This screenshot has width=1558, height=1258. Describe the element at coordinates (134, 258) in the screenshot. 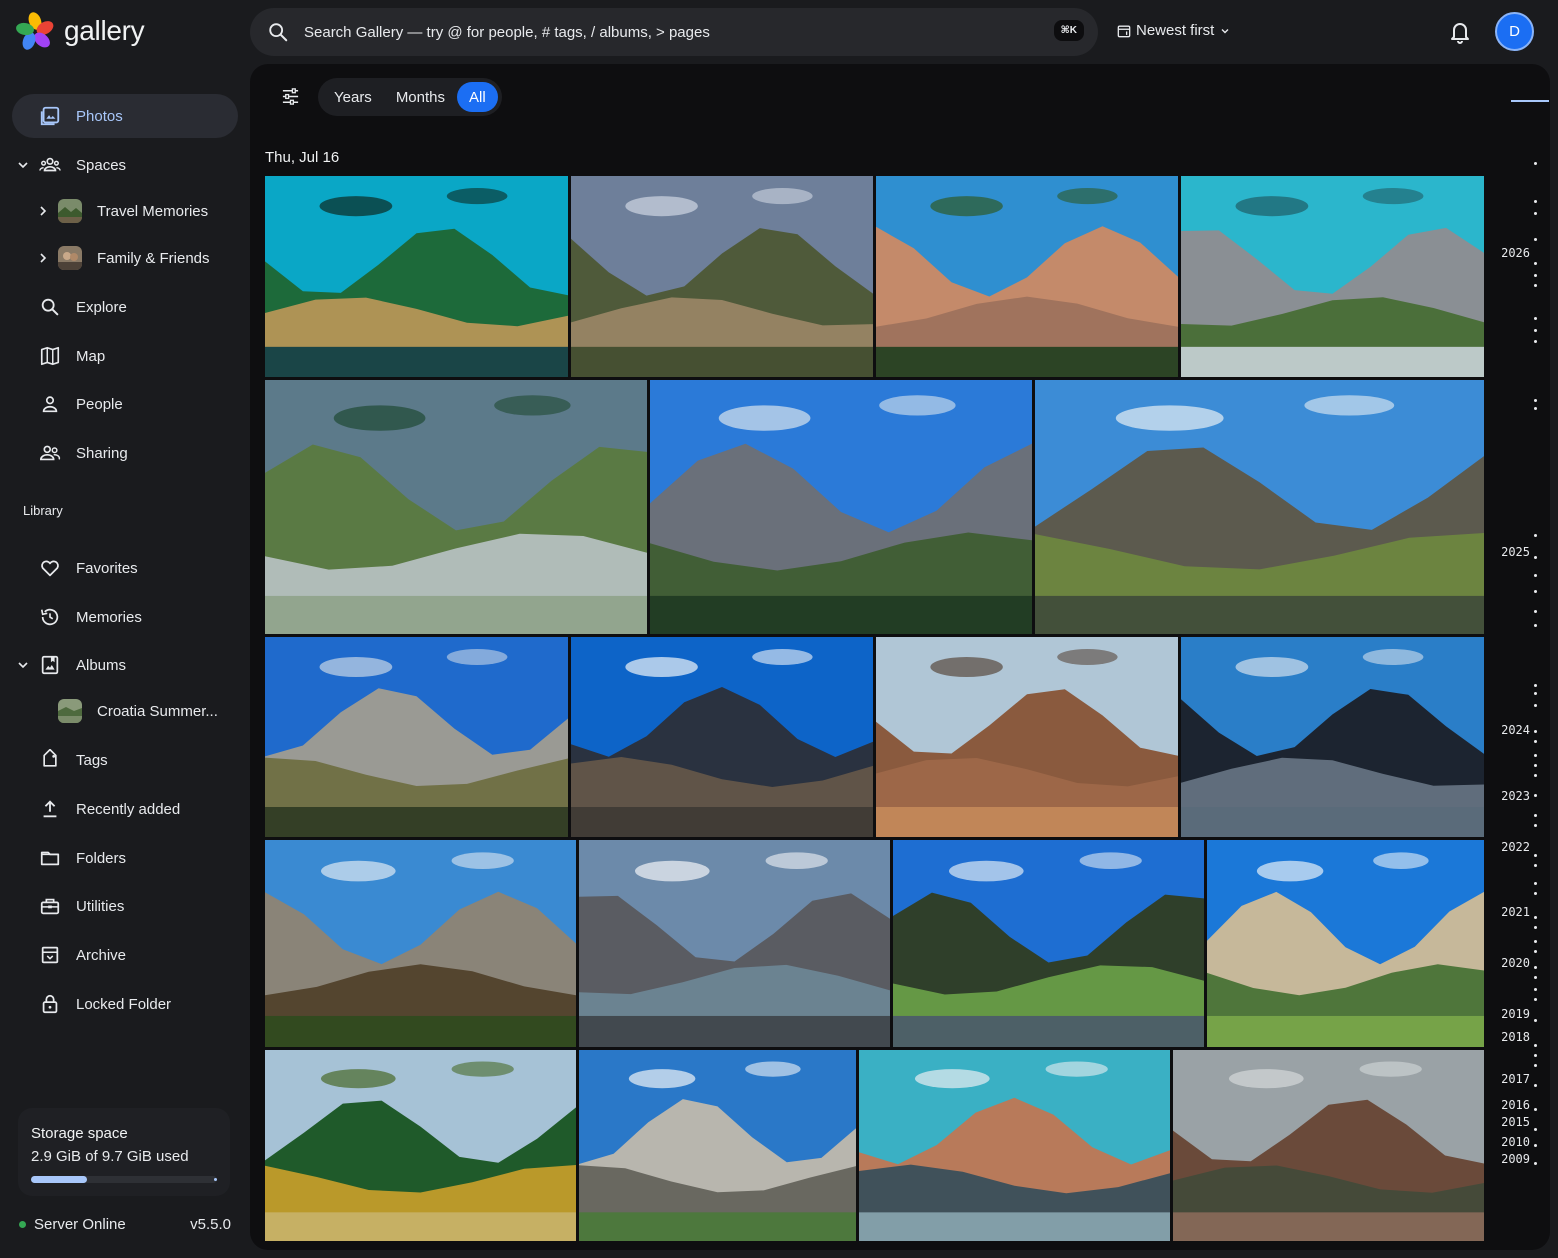

I see `sidebar-item-family-friends: Family & Friends` at that location.